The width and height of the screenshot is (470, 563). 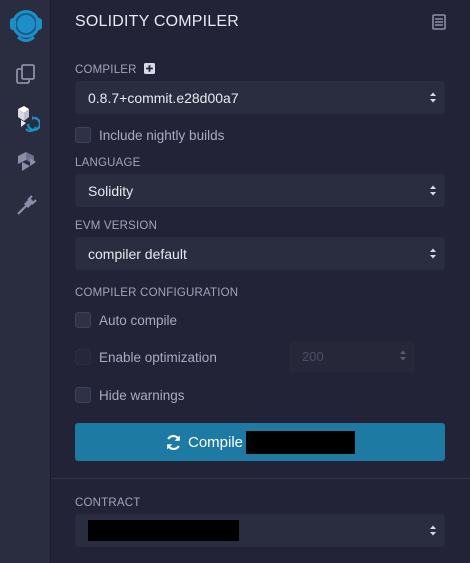 What do you see at coordinates (150, 70) in the screenshot?
I see `add-compiler-icon` at bounding box center [150, 70].